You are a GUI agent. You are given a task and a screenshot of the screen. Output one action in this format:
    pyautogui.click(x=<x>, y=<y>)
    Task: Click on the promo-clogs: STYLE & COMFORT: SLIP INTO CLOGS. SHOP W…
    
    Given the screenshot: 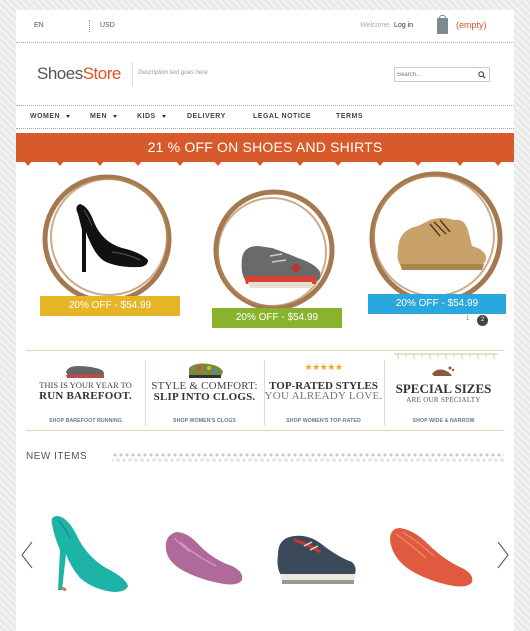 What is the action you would take?
    pyautogui.click(x=204, y=391)
    